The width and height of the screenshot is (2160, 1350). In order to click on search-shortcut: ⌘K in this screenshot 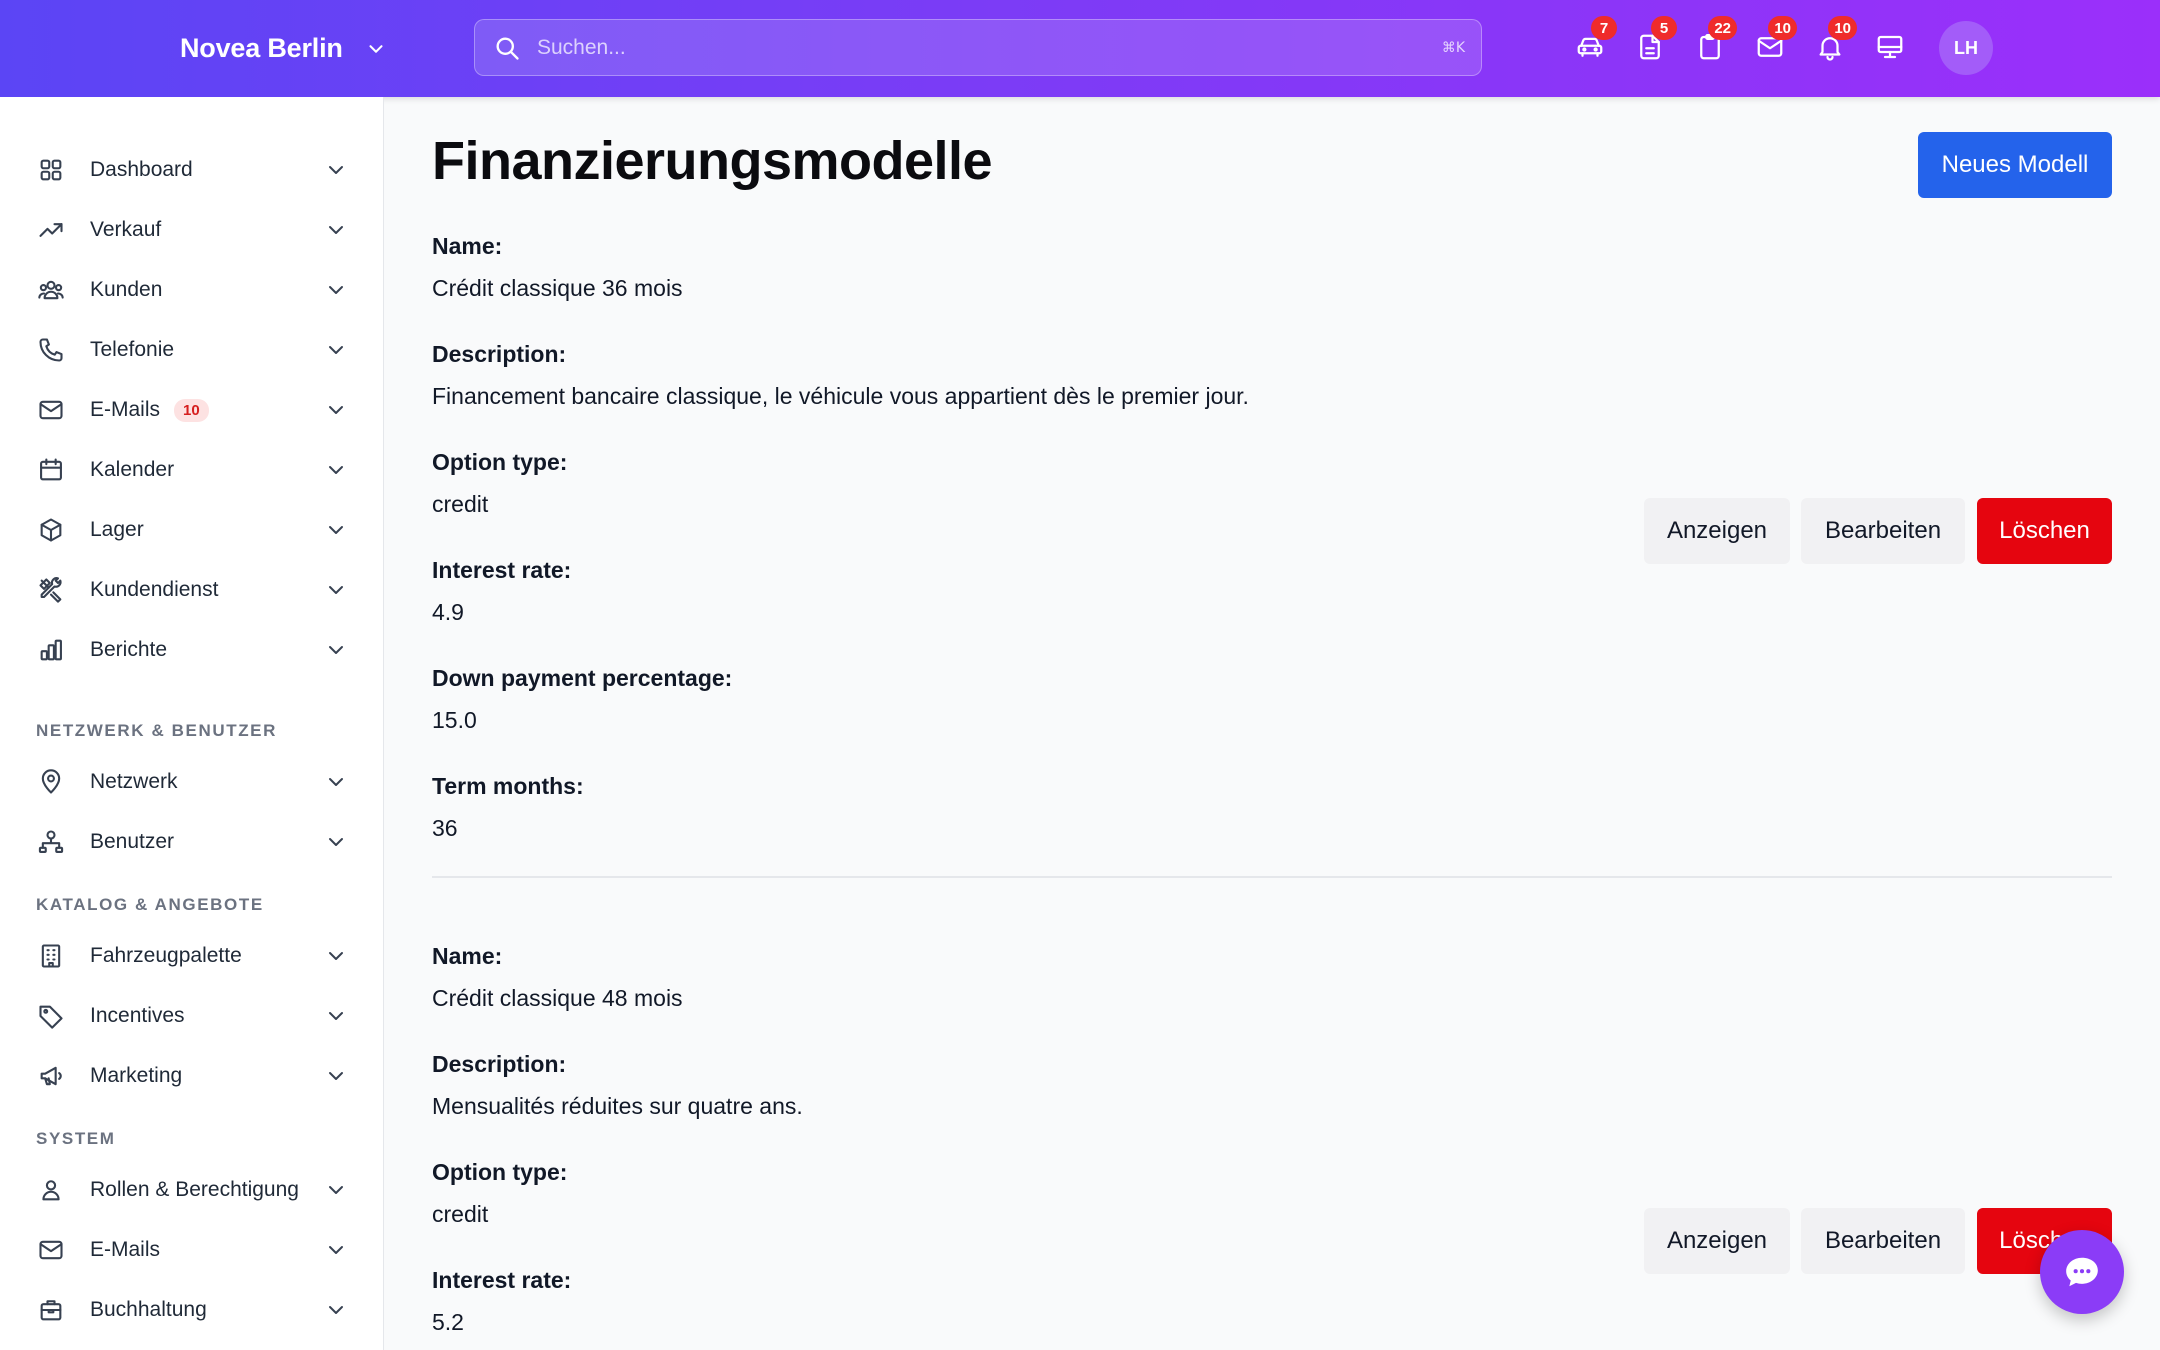, I will do `click(1453, 47)`.